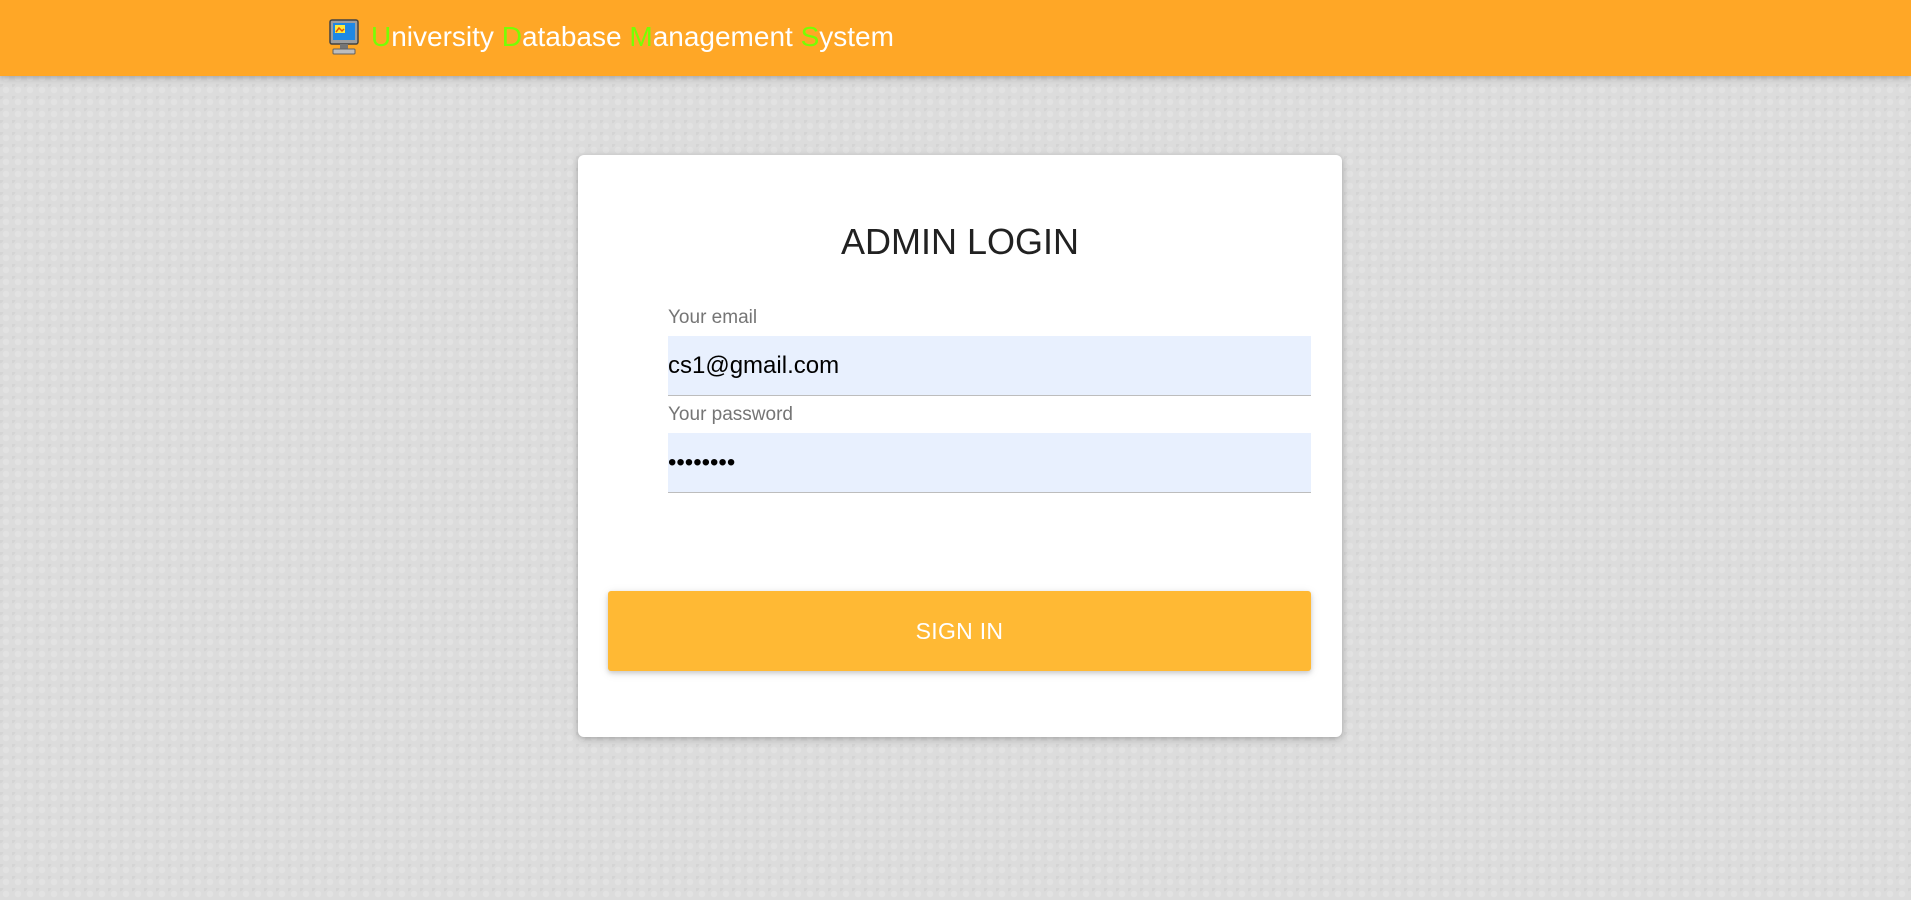 This screenshot has width=1911, height=900. I want to click on password-field, so click(989, 462).